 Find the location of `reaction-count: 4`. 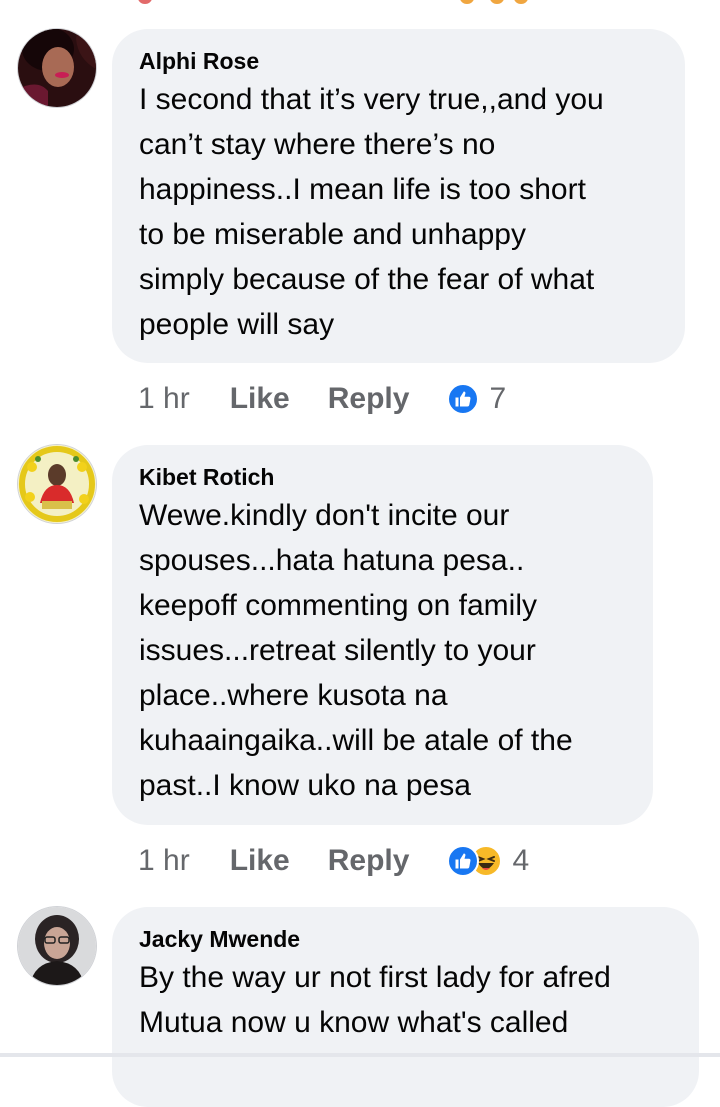

reaction-count: 4 is located at coordinates (521, 860).